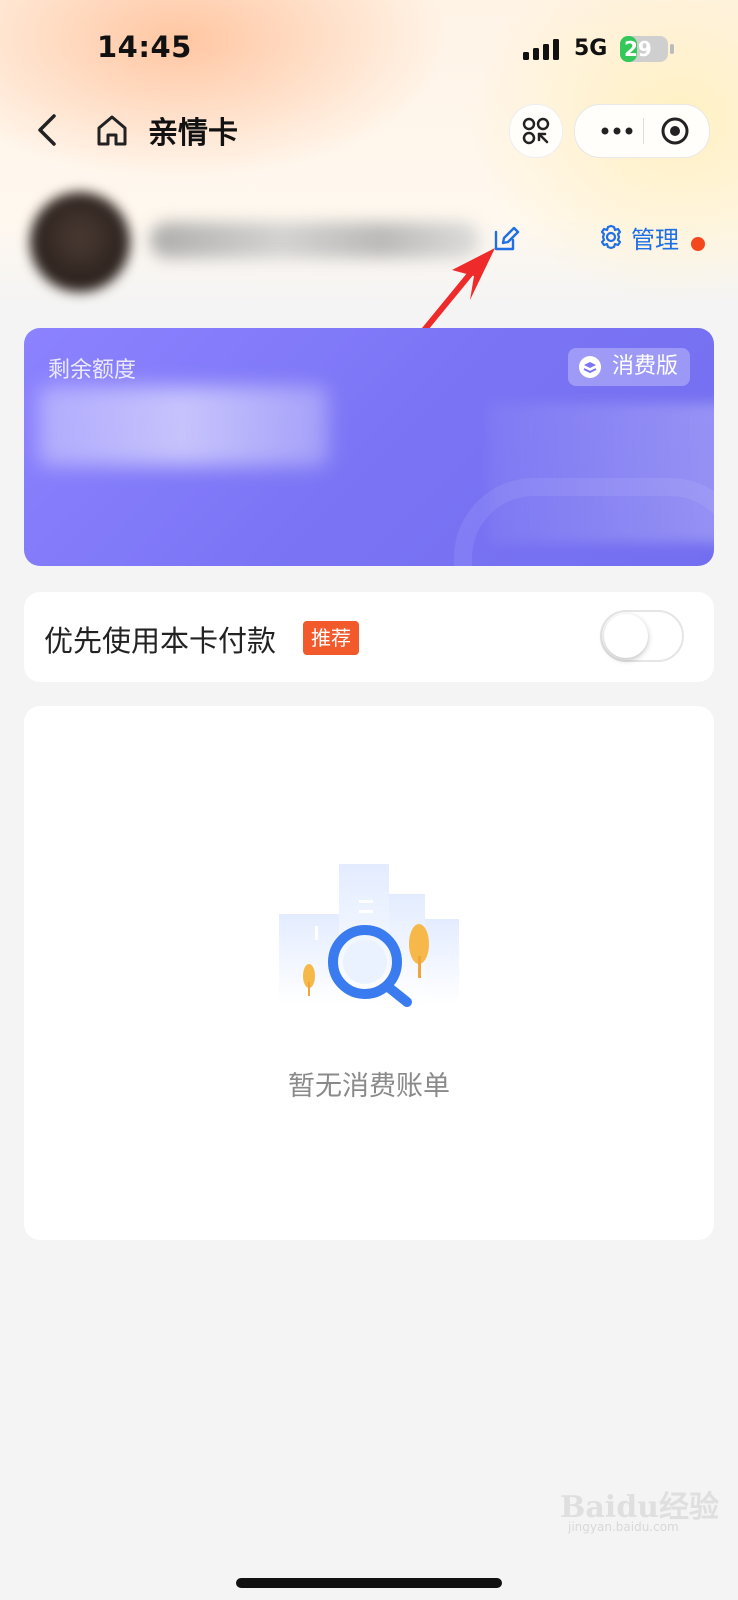  I want to click on quota-details-blurred, so click(601, 473).